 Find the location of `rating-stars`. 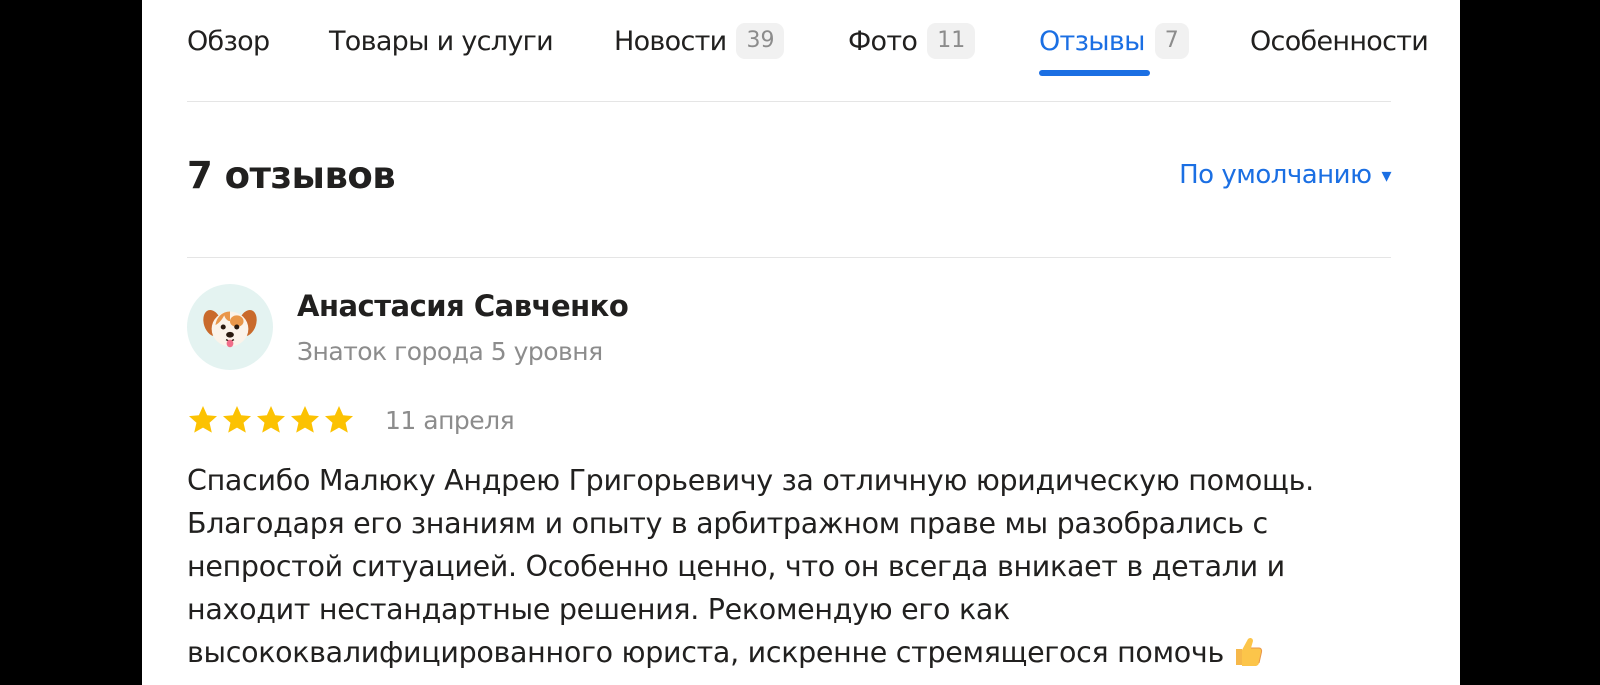

rating-stars is located at coordinates (271, 420).